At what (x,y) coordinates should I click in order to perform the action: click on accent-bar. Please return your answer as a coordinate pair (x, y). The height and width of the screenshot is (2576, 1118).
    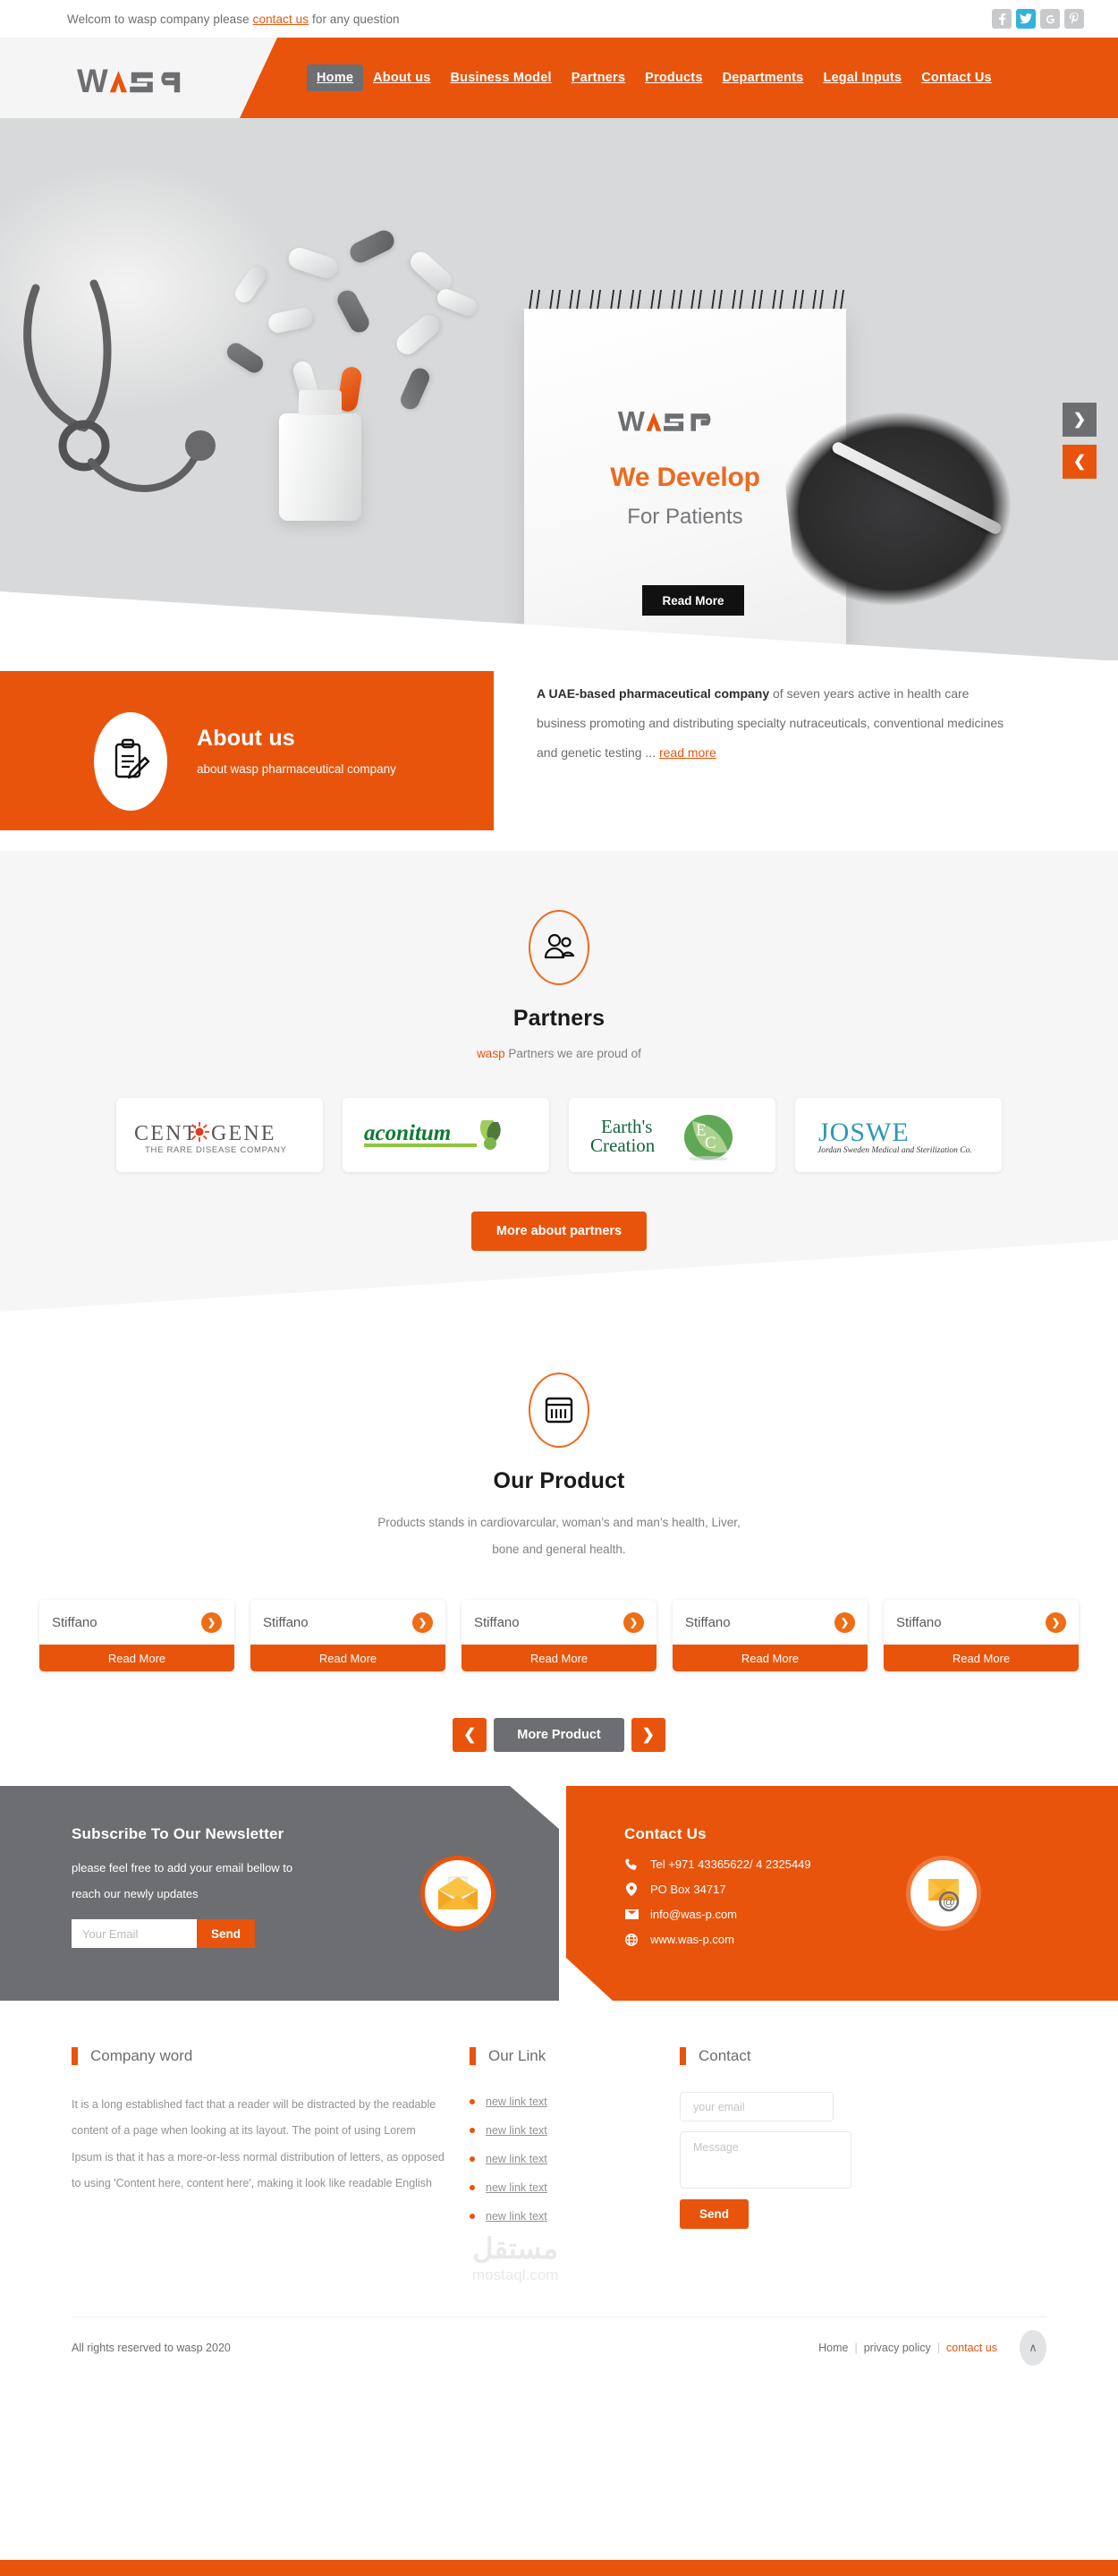
    Looking at the image, I should click on (683, 2056).